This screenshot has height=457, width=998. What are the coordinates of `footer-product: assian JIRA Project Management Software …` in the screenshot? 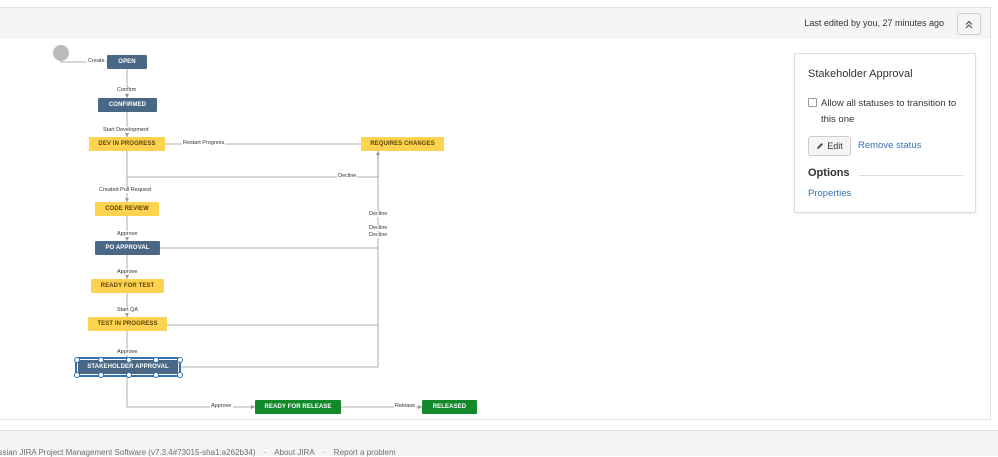 It's located at (128, 452).